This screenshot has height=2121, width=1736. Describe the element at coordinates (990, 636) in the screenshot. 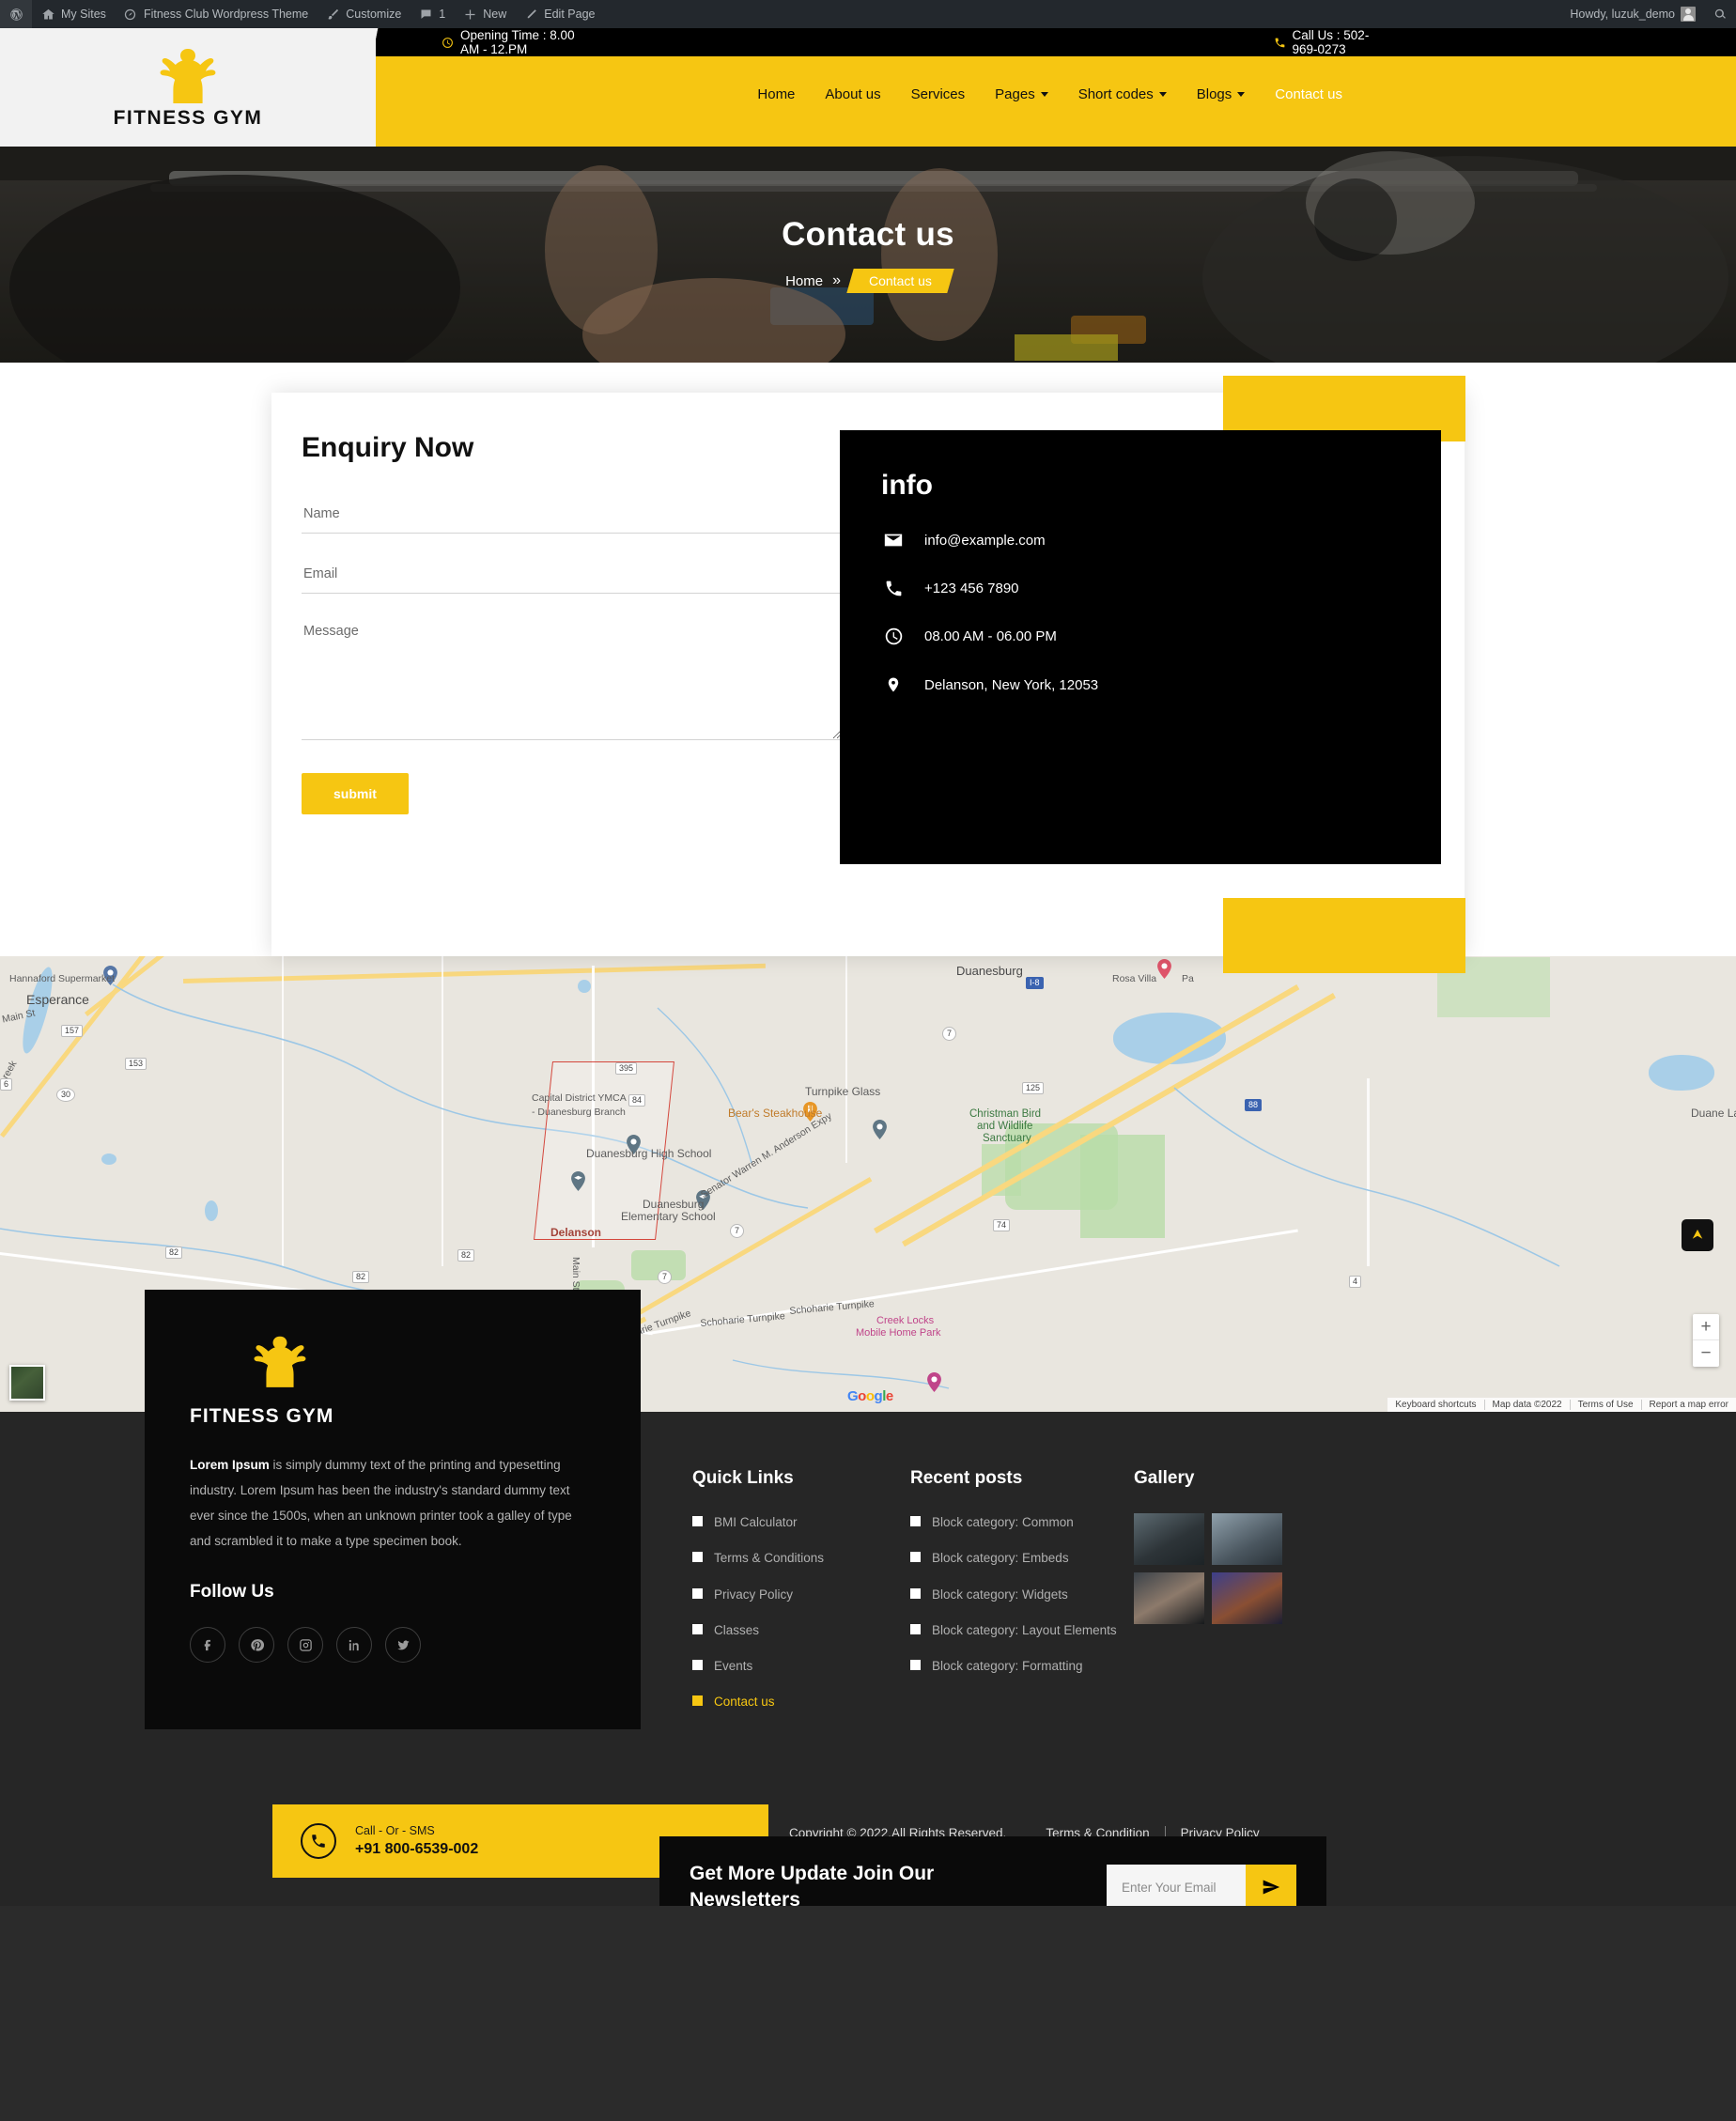

I see `info-hours-value: 08.00 AM - 06.00 PM` at that location.